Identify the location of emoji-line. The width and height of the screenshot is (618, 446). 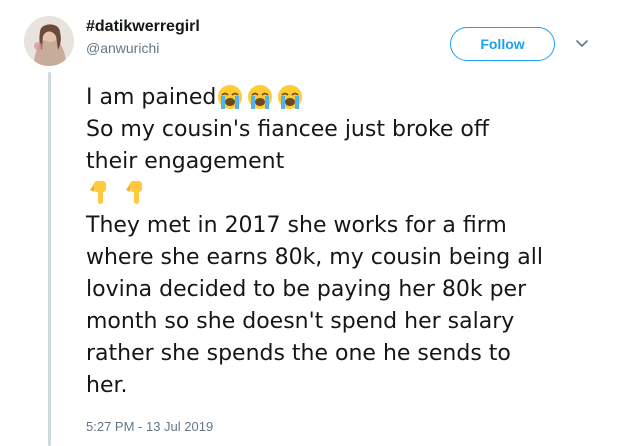
(341, 194).